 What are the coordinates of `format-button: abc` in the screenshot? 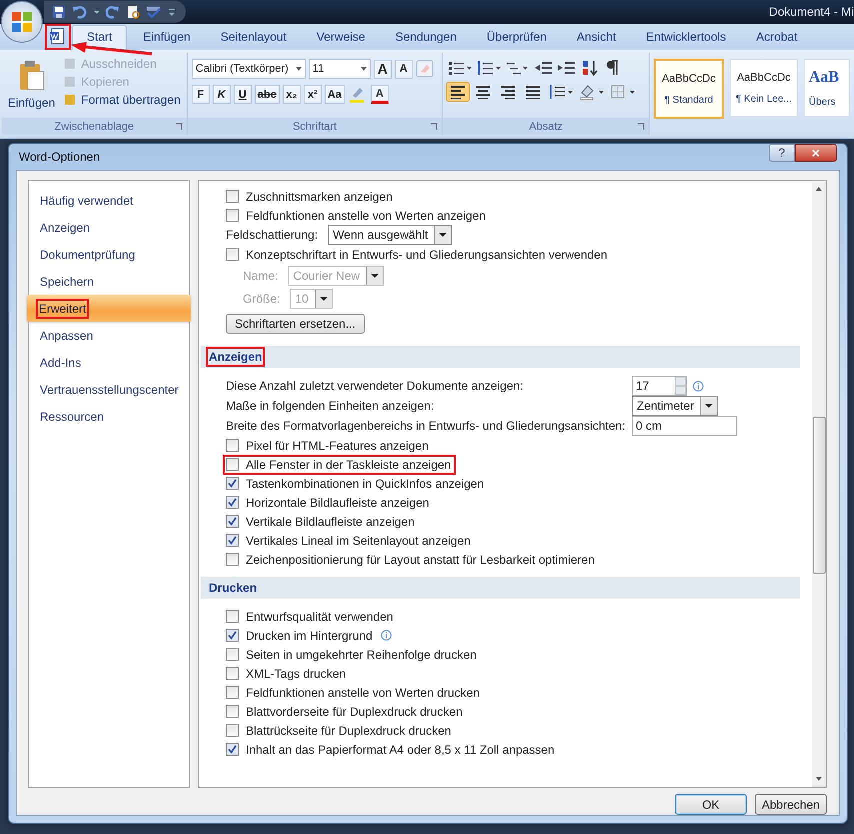 It's located at (267, 94).